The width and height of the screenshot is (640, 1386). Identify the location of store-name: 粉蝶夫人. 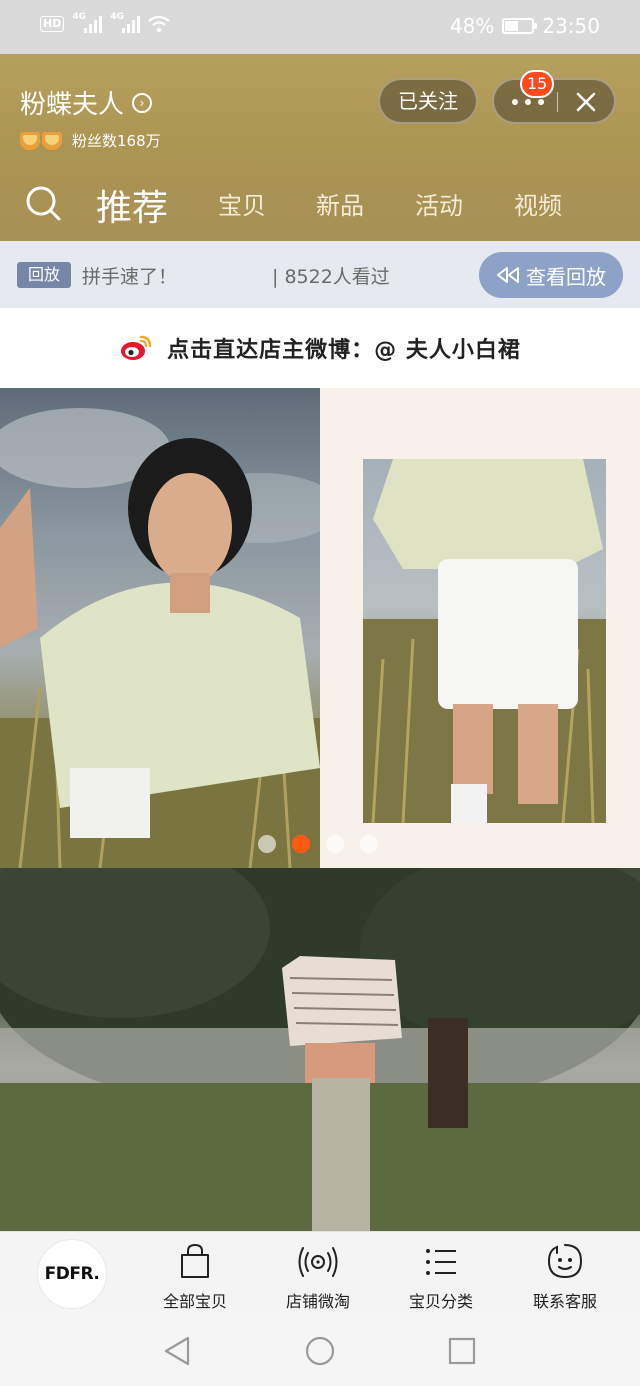
(72, 102).